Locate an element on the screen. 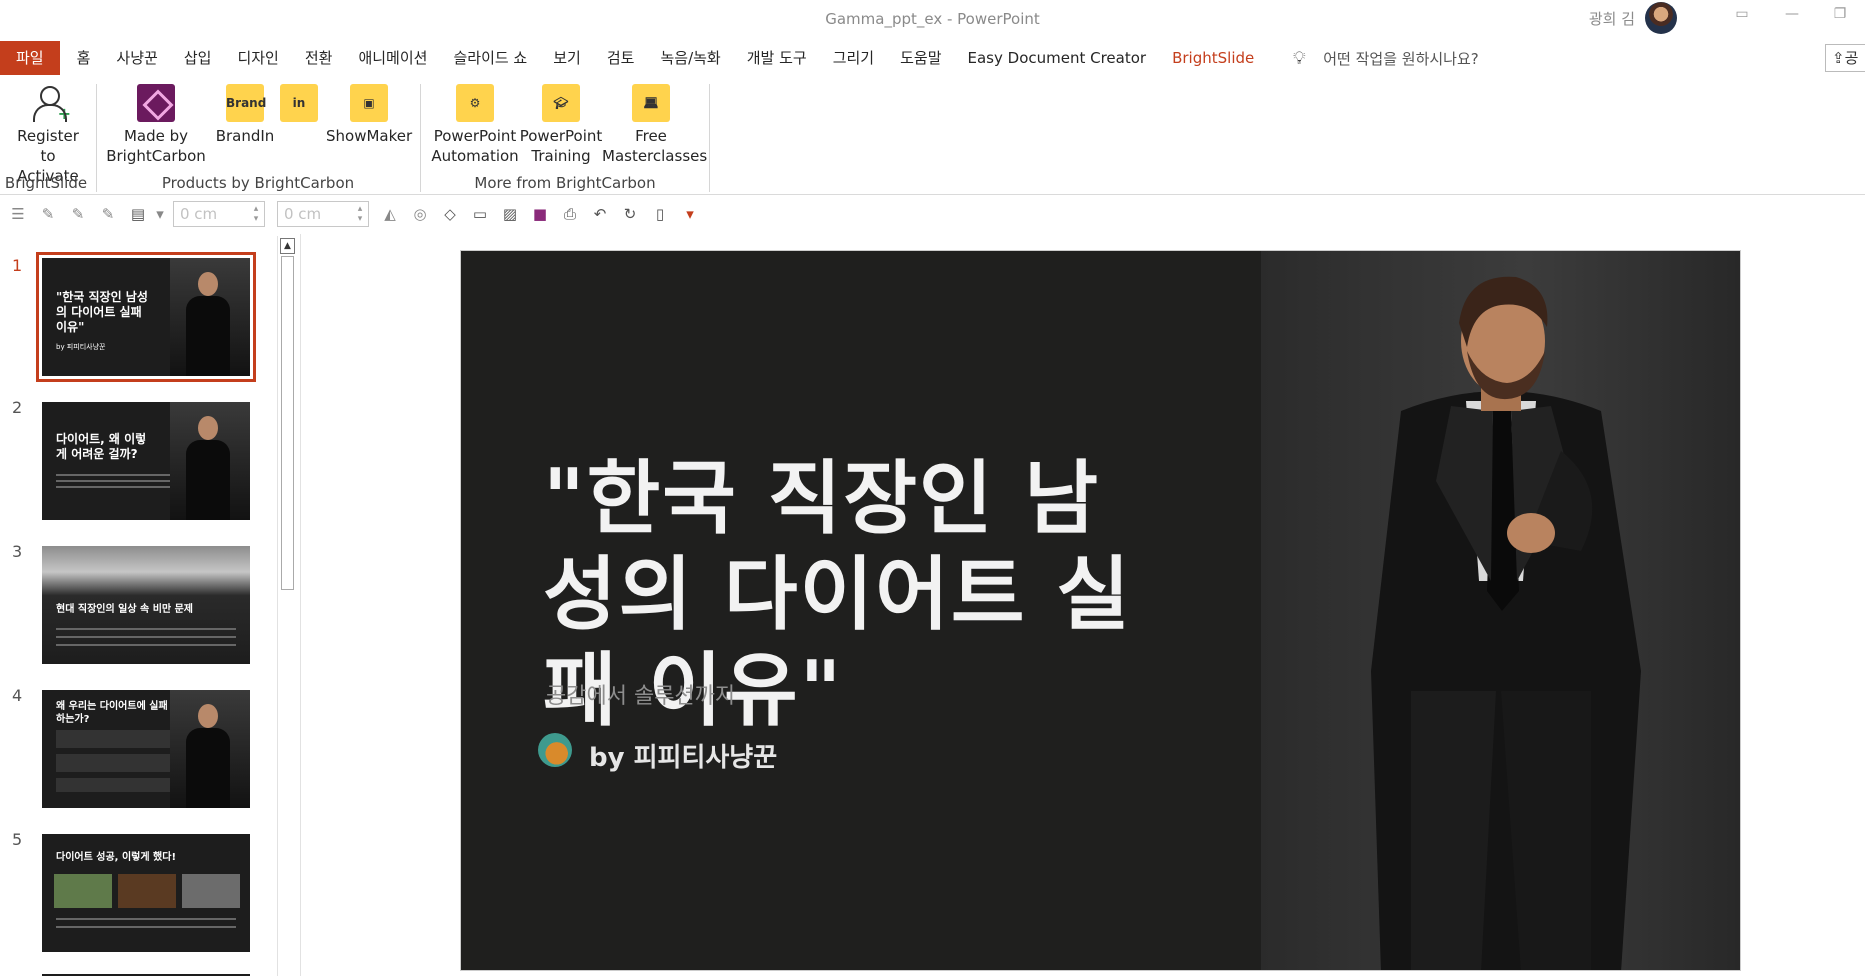  chevron-down-icon: ▾ is located at coordinates (160, 214).